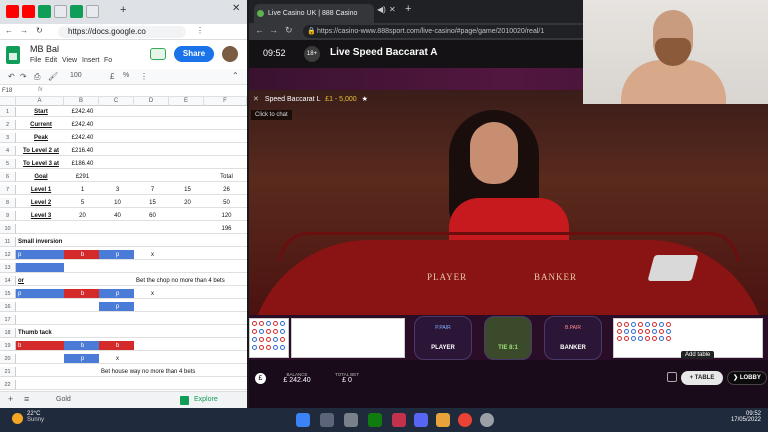 The height and width of the screenshot is (432, 768). I want to click on row-header: 3, so click(8, 138).